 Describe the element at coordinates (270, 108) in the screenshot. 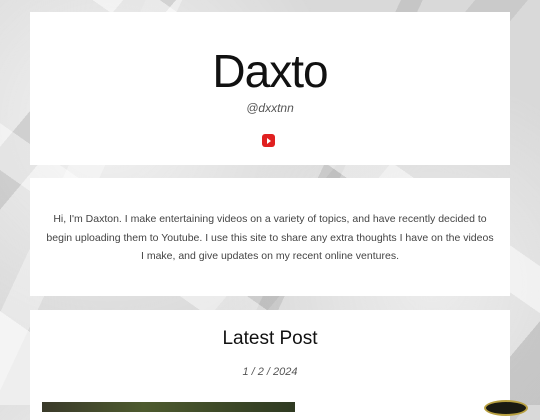

I see `user-handle: @dxxtnn` at that location.